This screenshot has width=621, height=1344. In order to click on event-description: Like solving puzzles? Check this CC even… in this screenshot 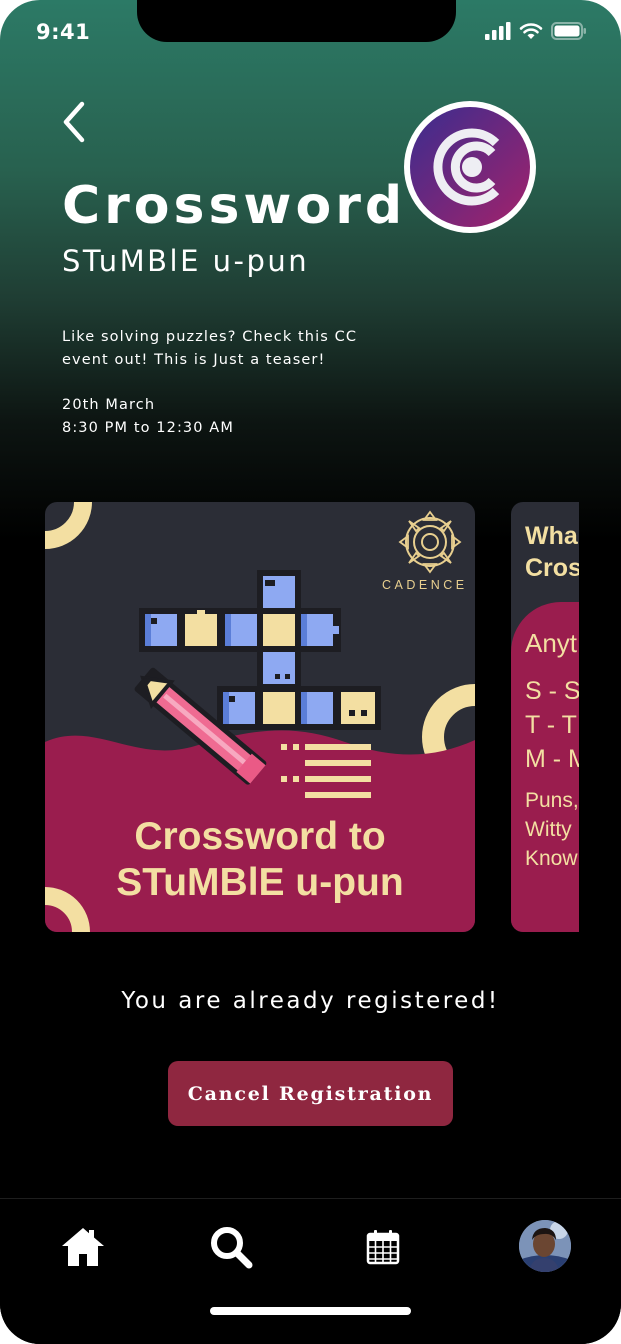, I will do `click(210, 348)`.